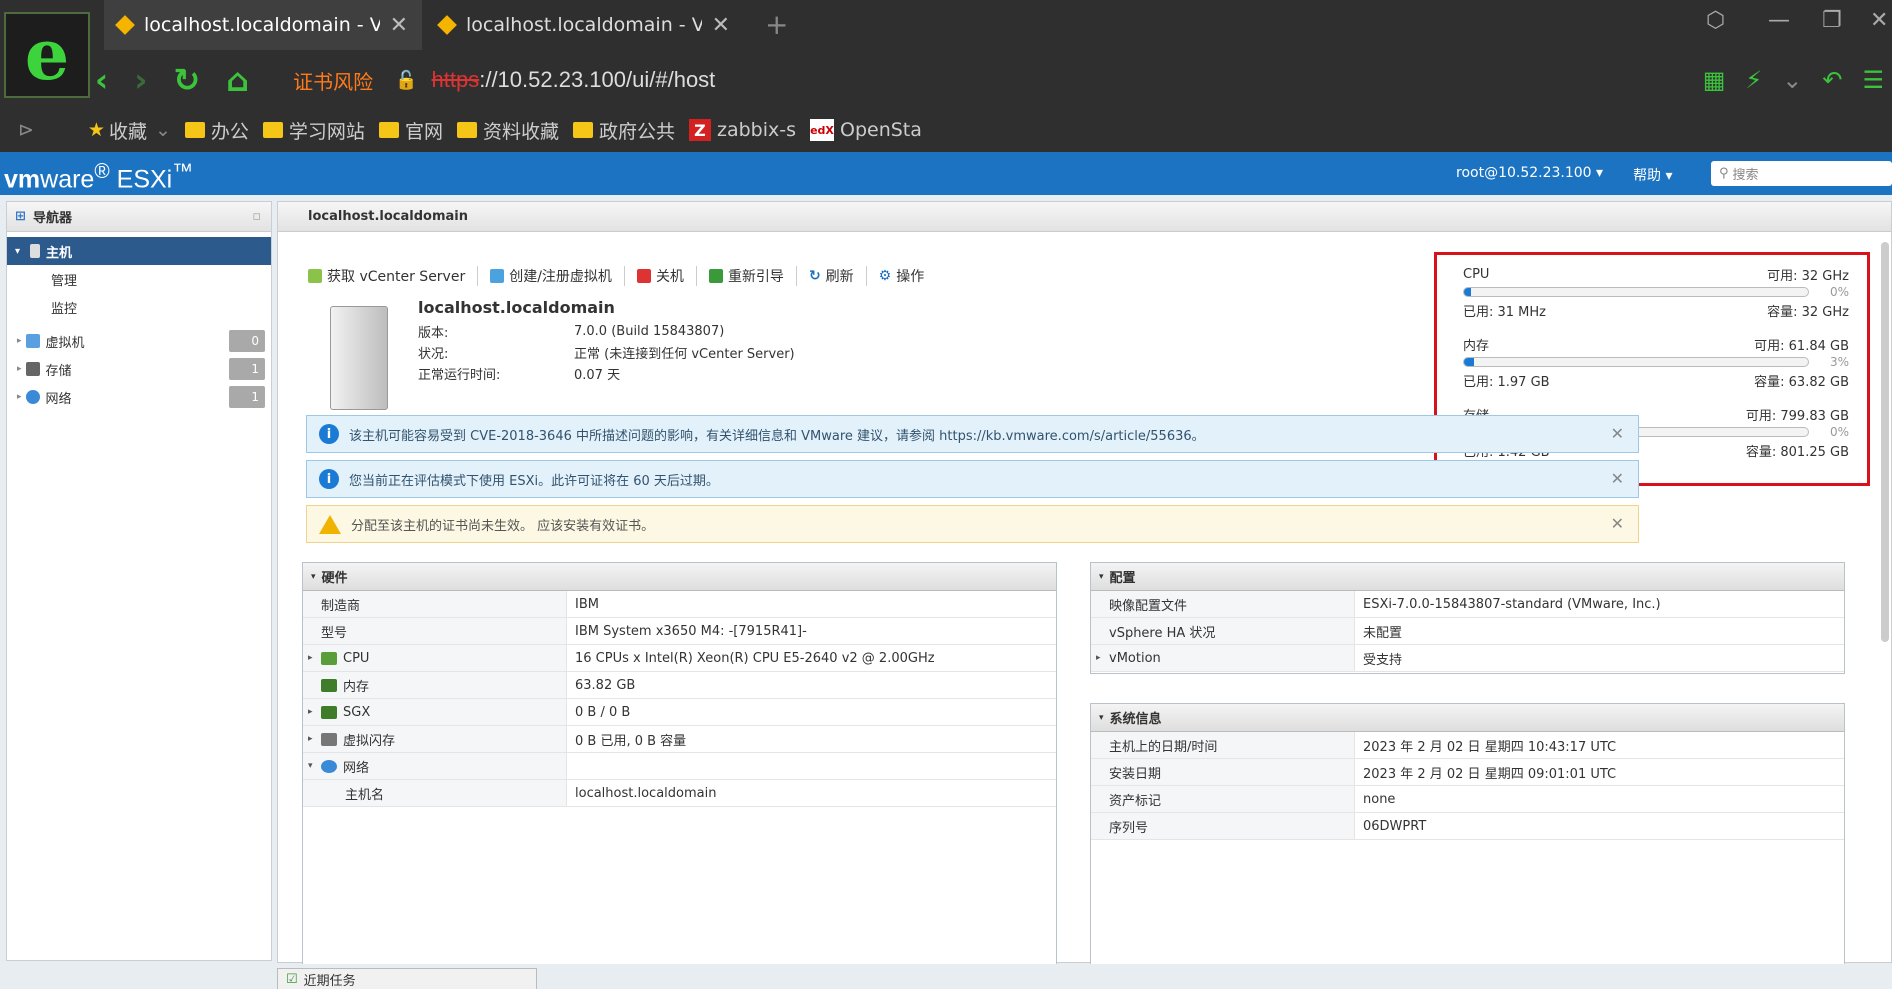 The width and height of the screenshot is (1892, 989). What do you see at coordinates (410, 130) in the screenshot?
I see `bookmark-folder: 官网` at bounding box center [410, 130].